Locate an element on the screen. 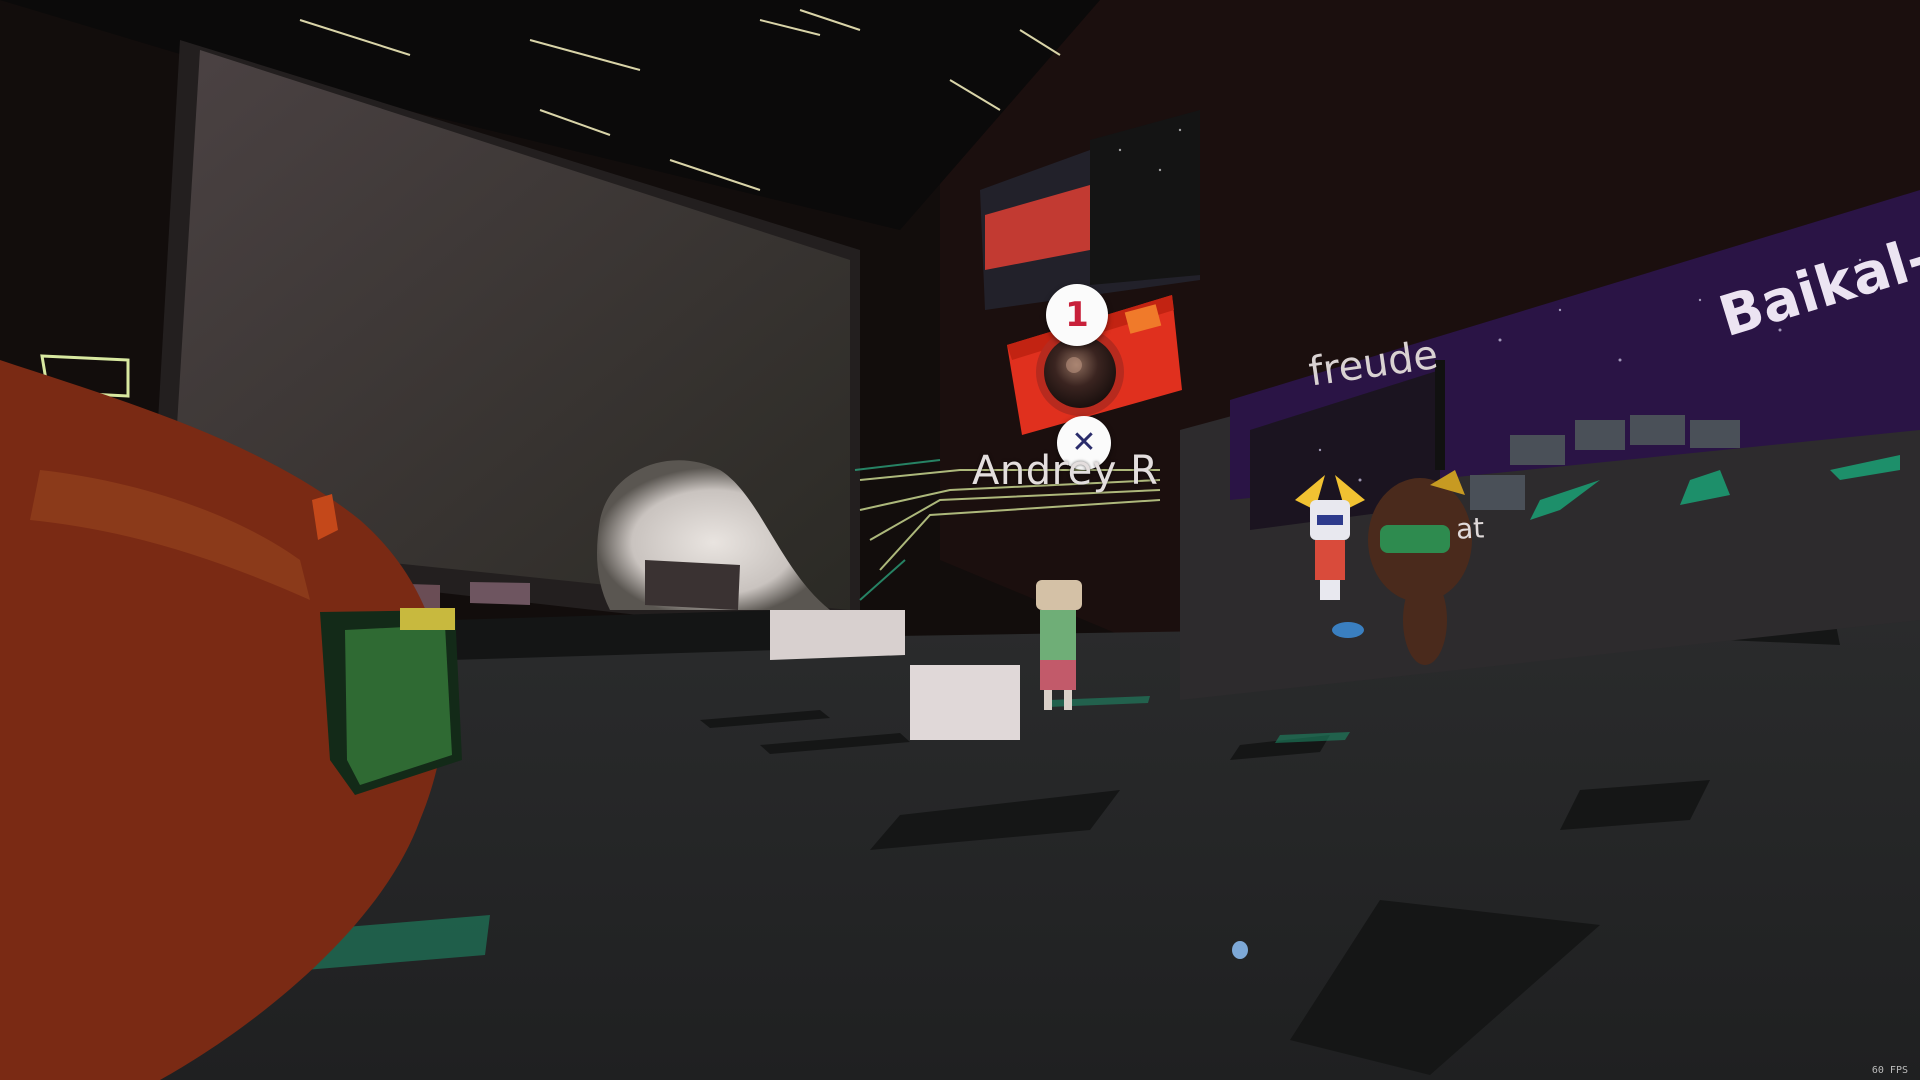  photo-count-label: 1 is located at coordinates (1077, 315).